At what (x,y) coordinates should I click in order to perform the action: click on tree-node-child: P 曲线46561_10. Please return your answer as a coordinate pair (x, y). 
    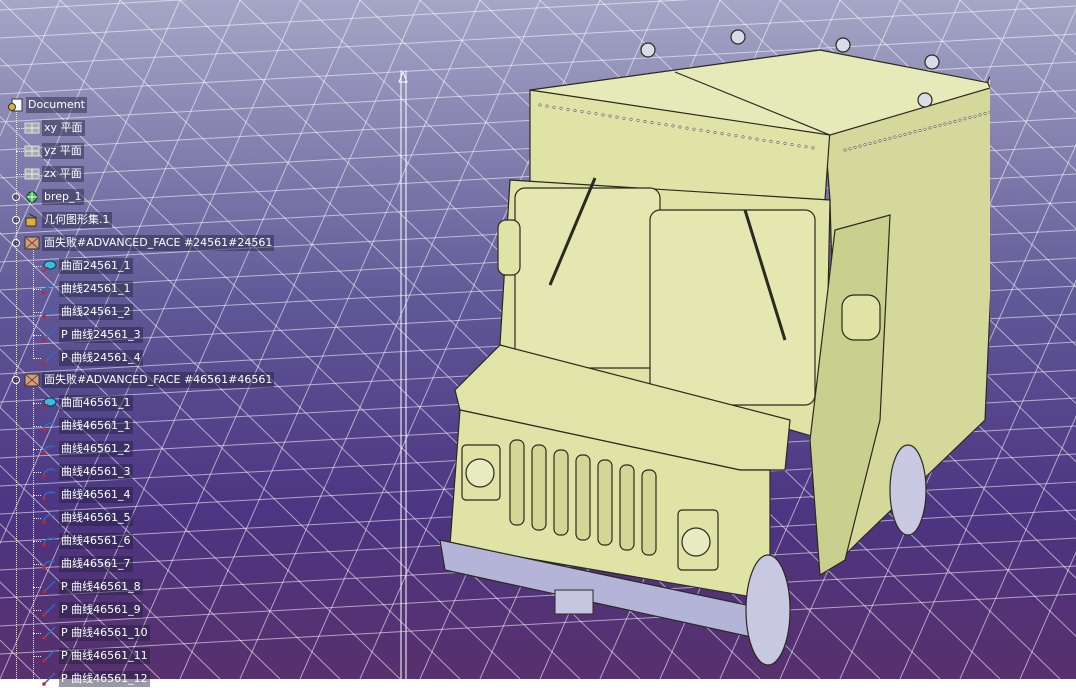
    Looking at the image, I should click on (95, 633).